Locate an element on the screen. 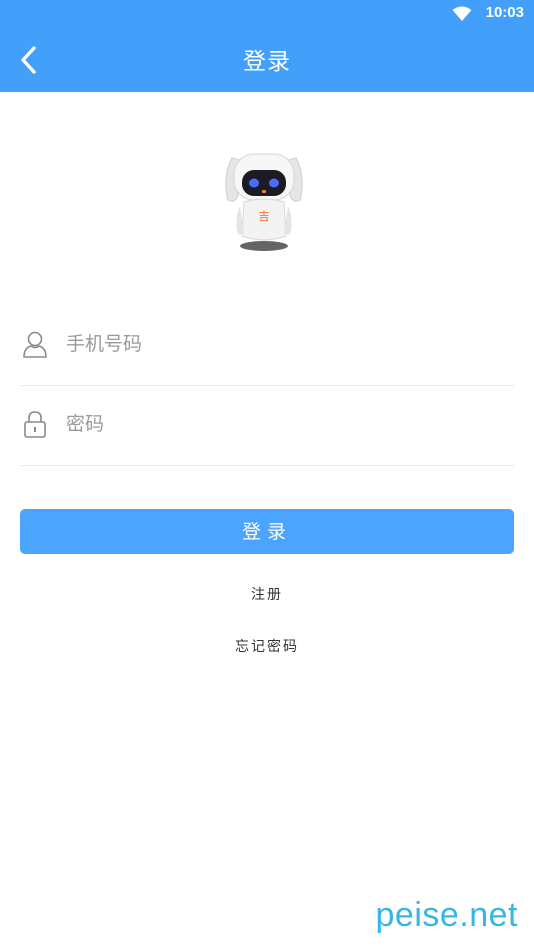  app-bar: 登录 is located at coordinates (267, 60).